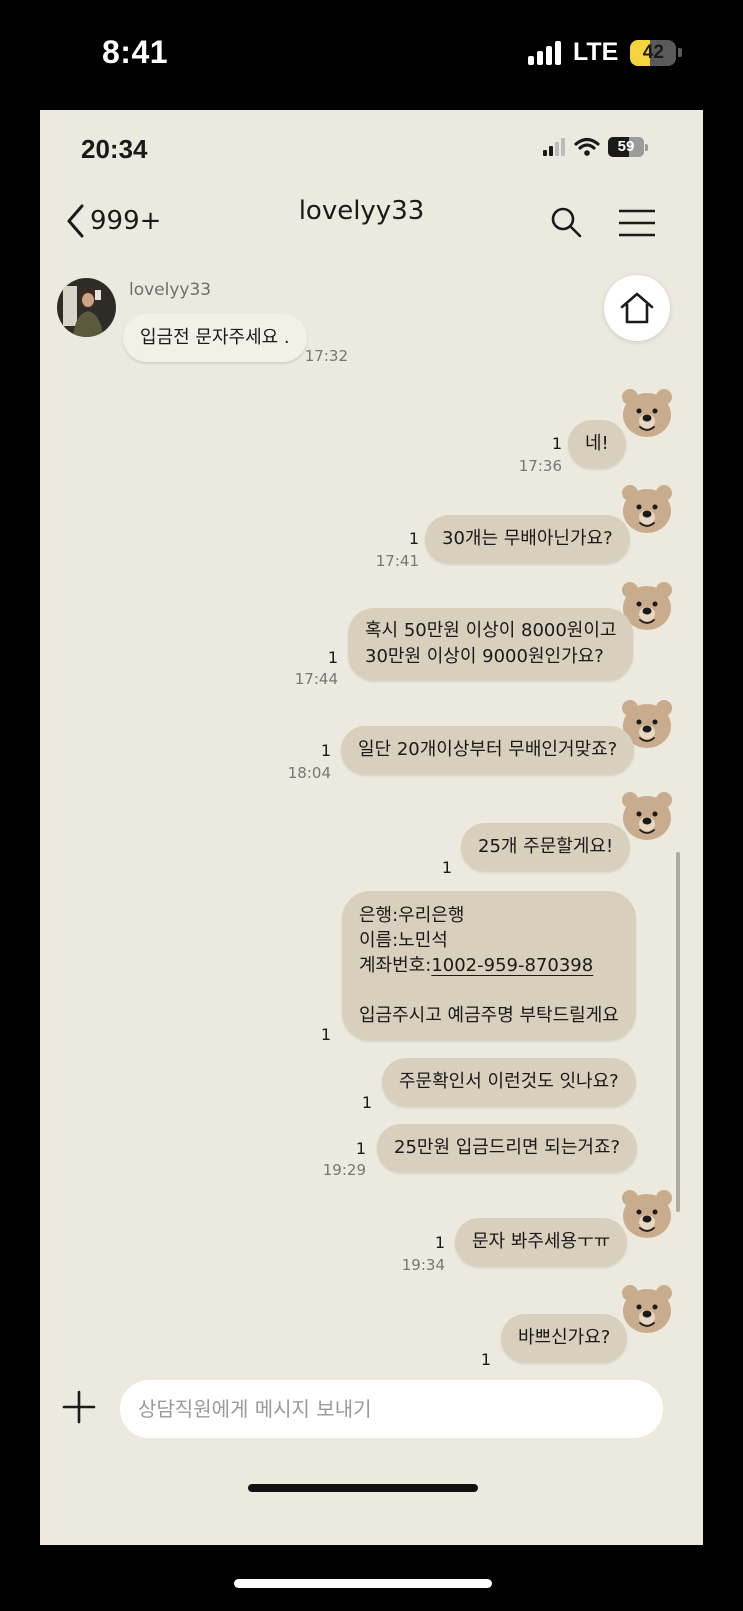 This screenshot has height=1611, width=743. I want to click on message-text: 25만원 입금드리면 되는거죠?, so click(507, 1147).